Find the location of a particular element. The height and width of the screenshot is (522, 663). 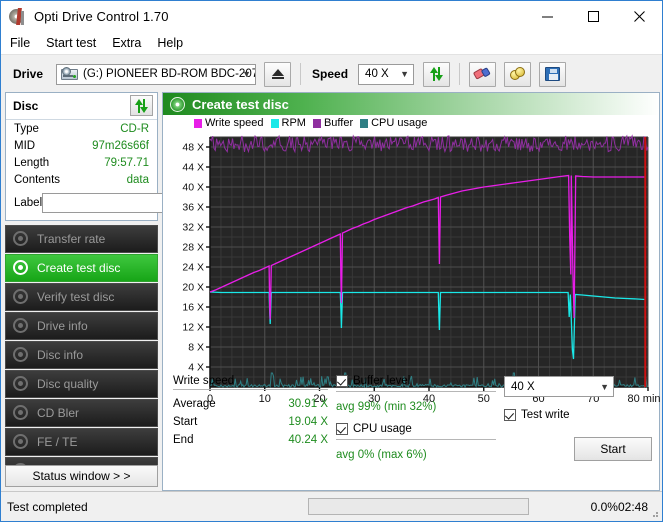

svg-text: 4 X is located at coordinates (196, 368).